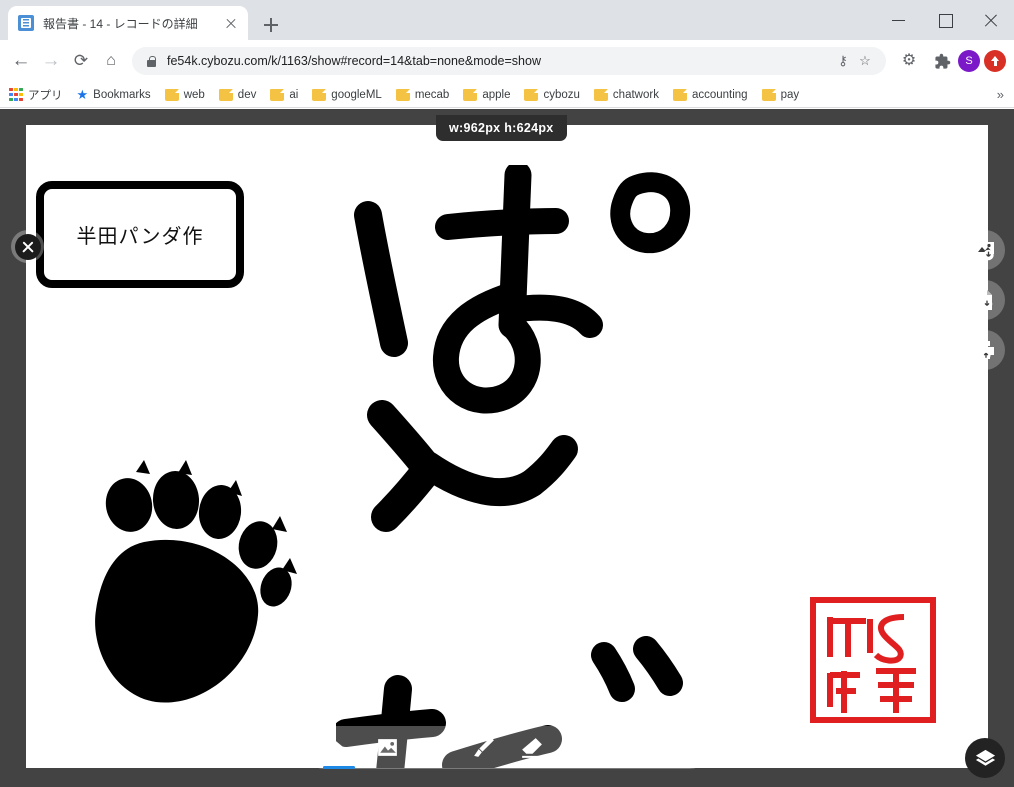 This screenshot has width=1014, height=787. What do you see at coordinates (899, 20) in the screenshot?
I see `minimize-button` at bounding box center [899, 20].